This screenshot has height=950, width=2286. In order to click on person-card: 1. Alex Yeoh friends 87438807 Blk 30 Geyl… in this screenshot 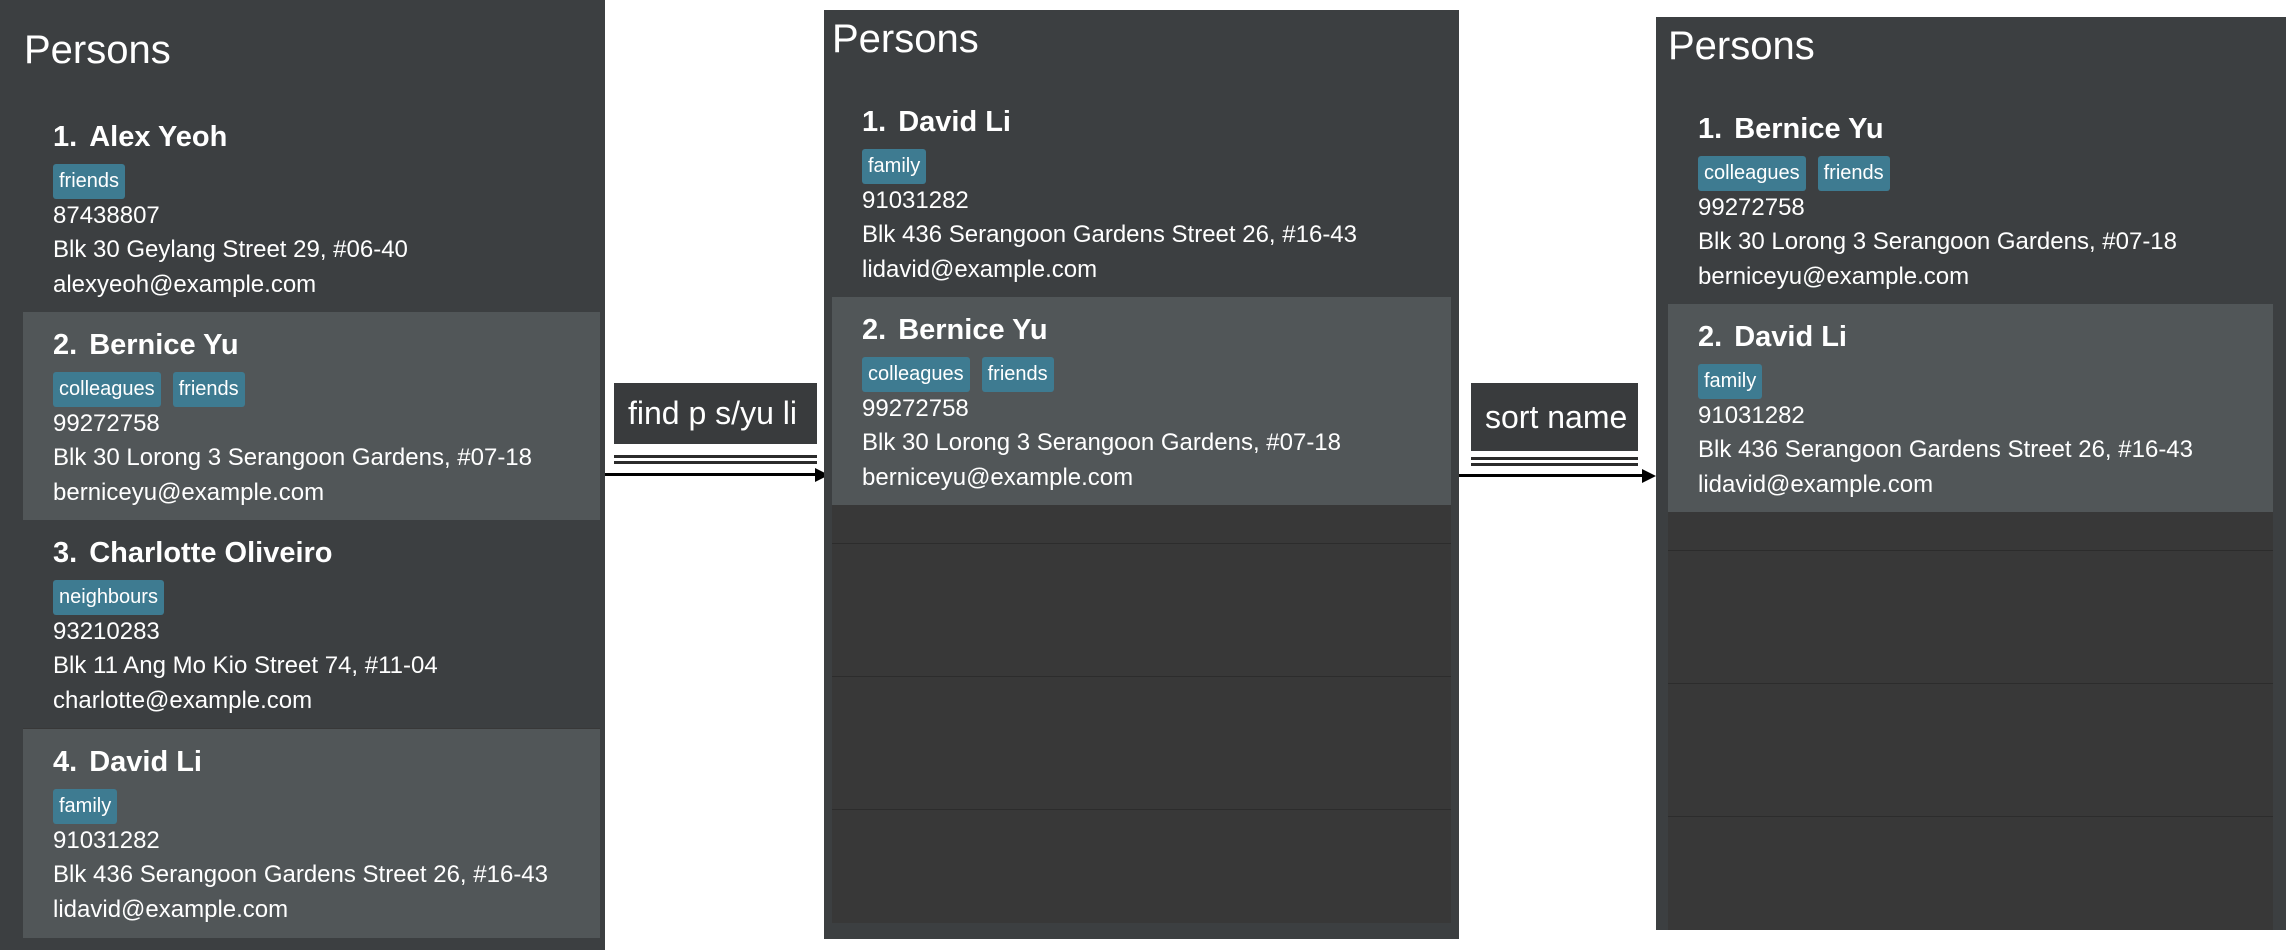, I will do `click(311, 208)`.